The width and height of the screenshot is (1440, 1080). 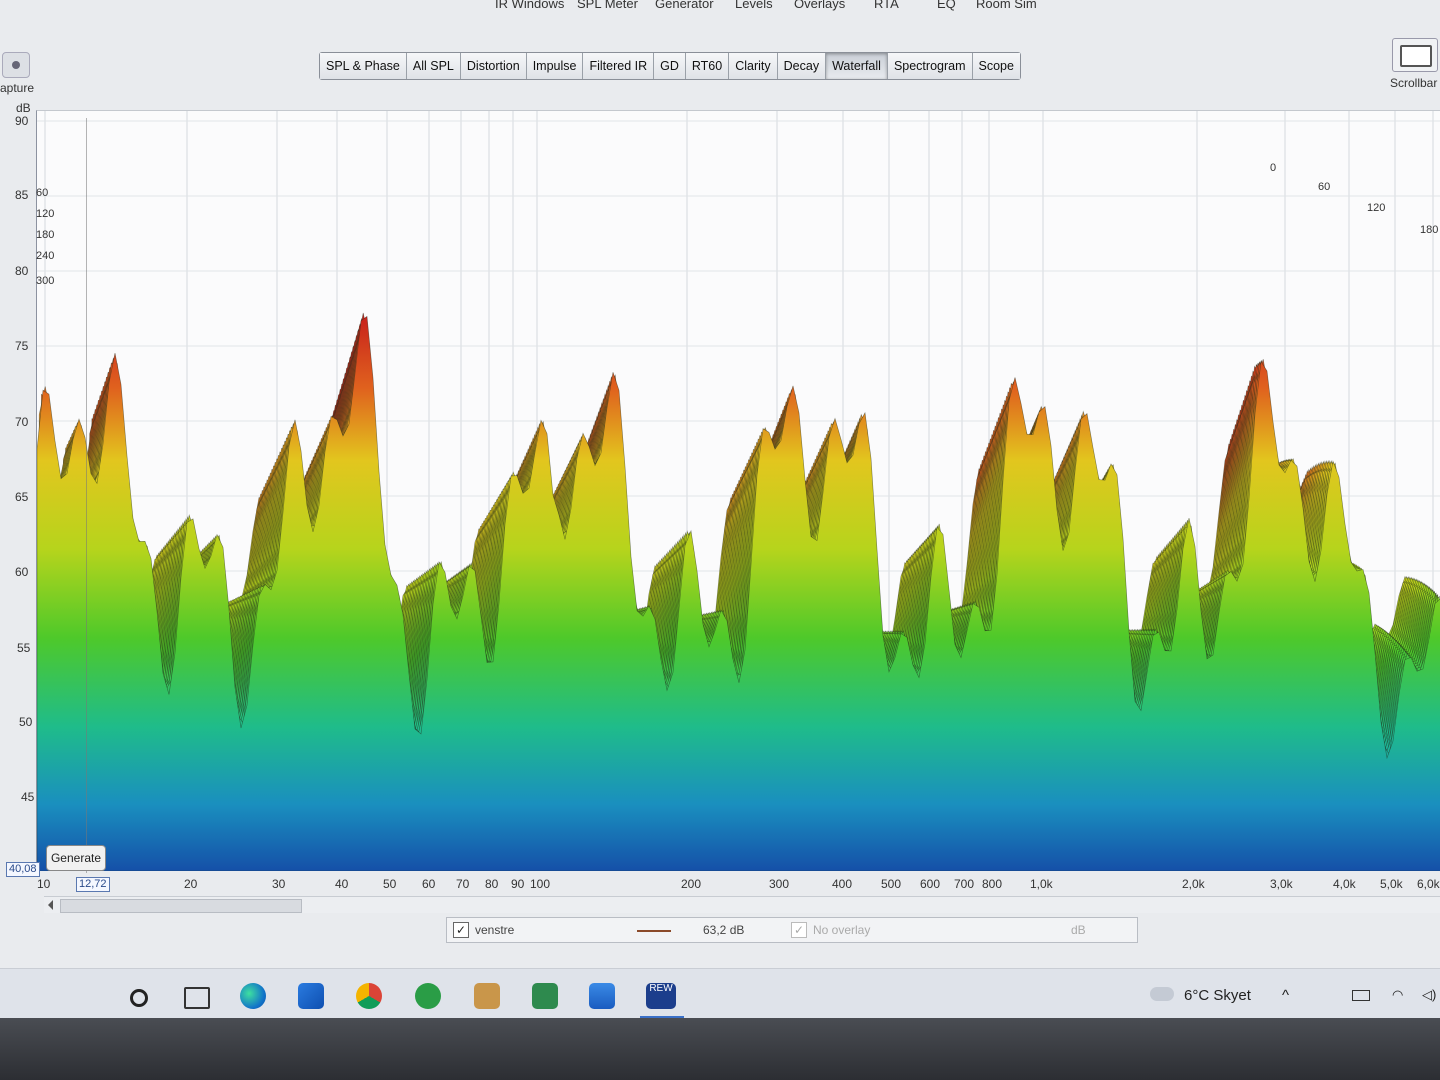 What do you see at coordinates (607, 5) in the screenshot?
I see `menu-spl-meter: SPL Meter` at bounding box center [607, 5].